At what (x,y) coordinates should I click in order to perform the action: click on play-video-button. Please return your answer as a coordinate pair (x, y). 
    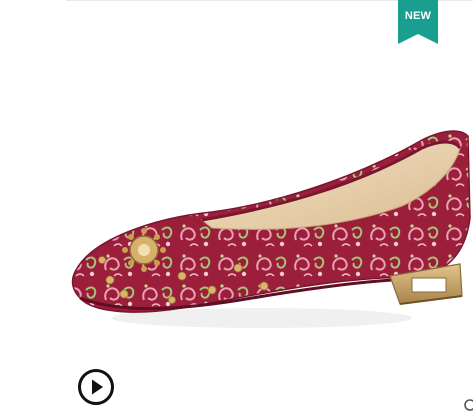
    Looking at the image, I should click on (96, 387).